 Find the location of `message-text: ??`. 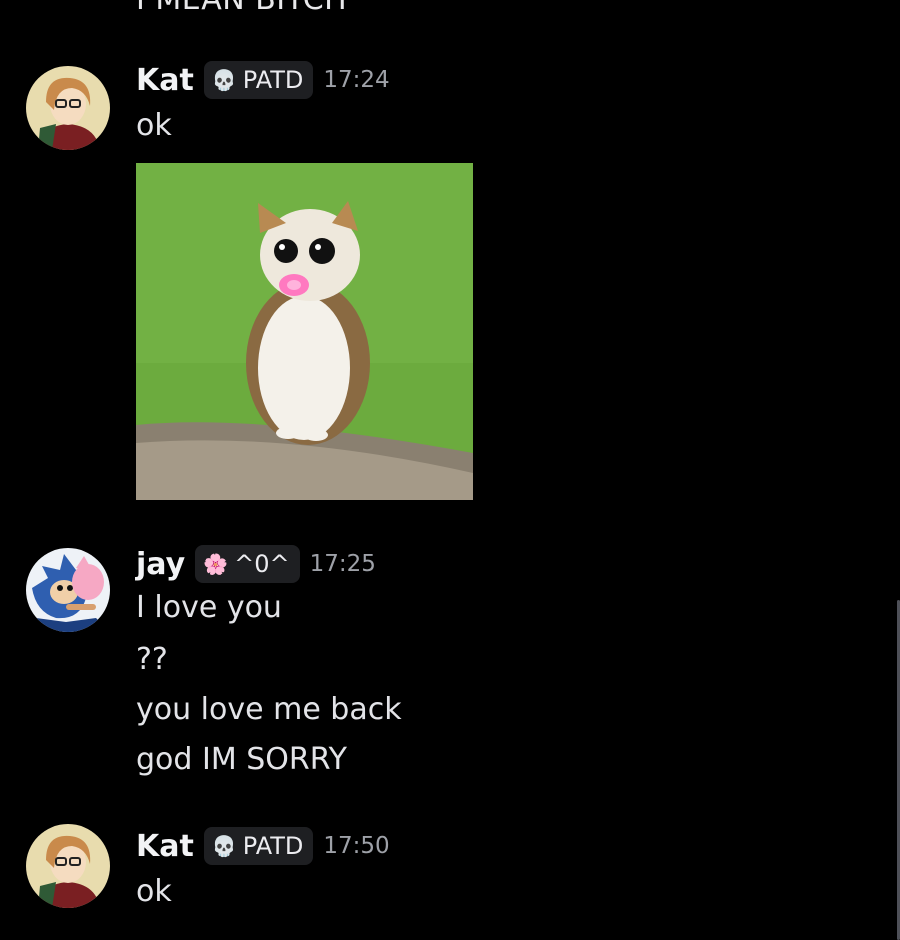

message-text: ?? is located at coordinates (152, 659).